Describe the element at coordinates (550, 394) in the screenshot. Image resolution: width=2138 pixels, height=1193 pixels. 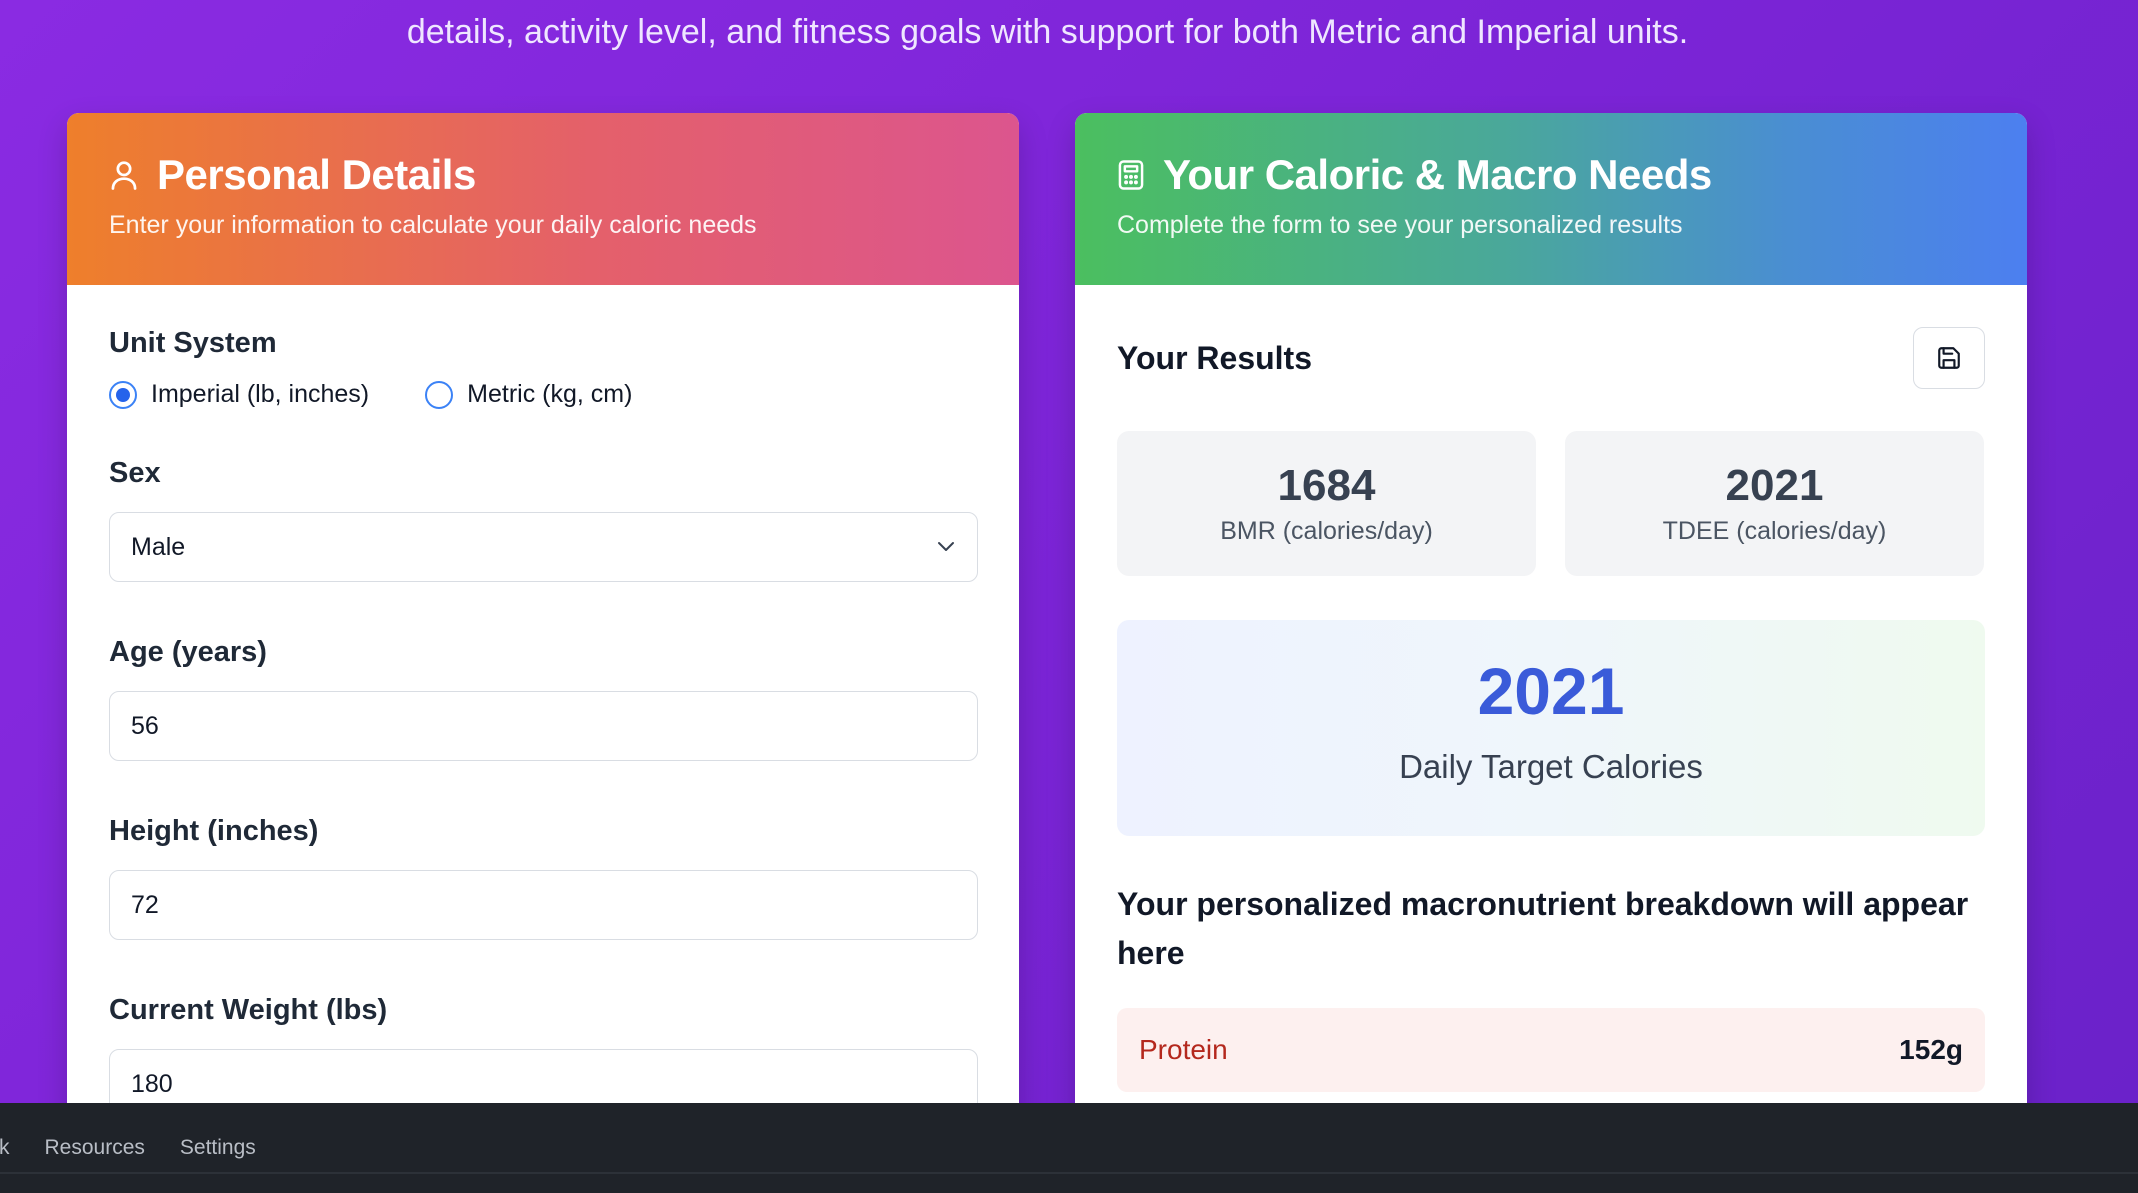
I see `radio-metric-label: Metric (kg, cm)` at that location.